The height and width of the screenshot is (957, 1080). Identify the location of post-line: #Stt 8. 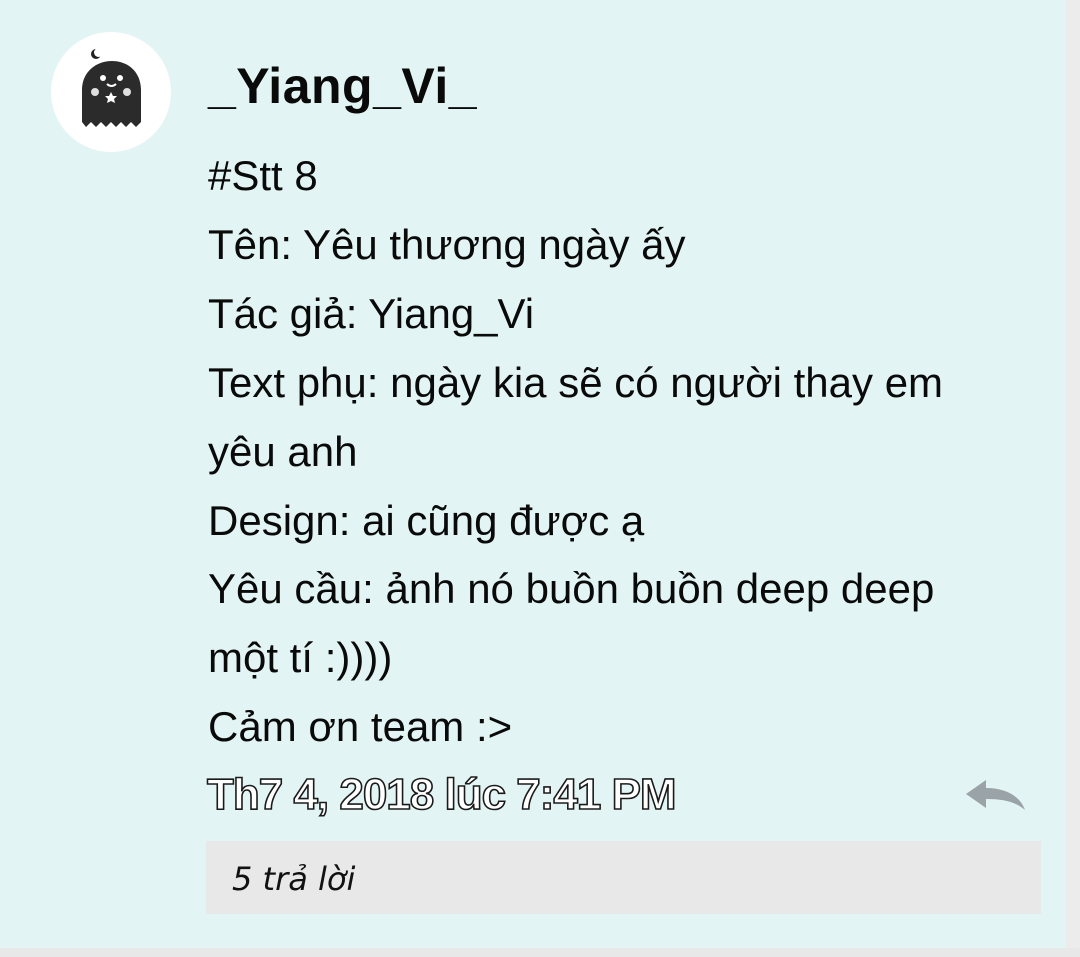
(263, 175).